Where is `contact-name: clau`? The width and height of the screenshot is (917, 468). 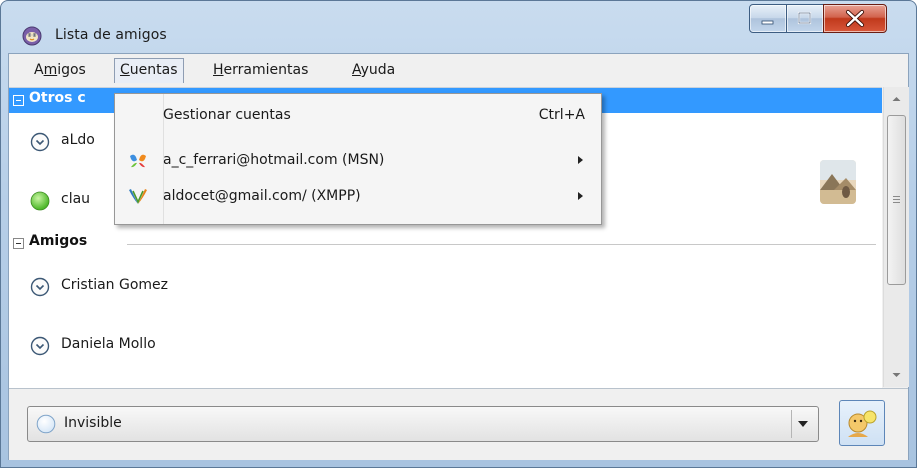
contact-name: clau is located at coordinates (76, 199).